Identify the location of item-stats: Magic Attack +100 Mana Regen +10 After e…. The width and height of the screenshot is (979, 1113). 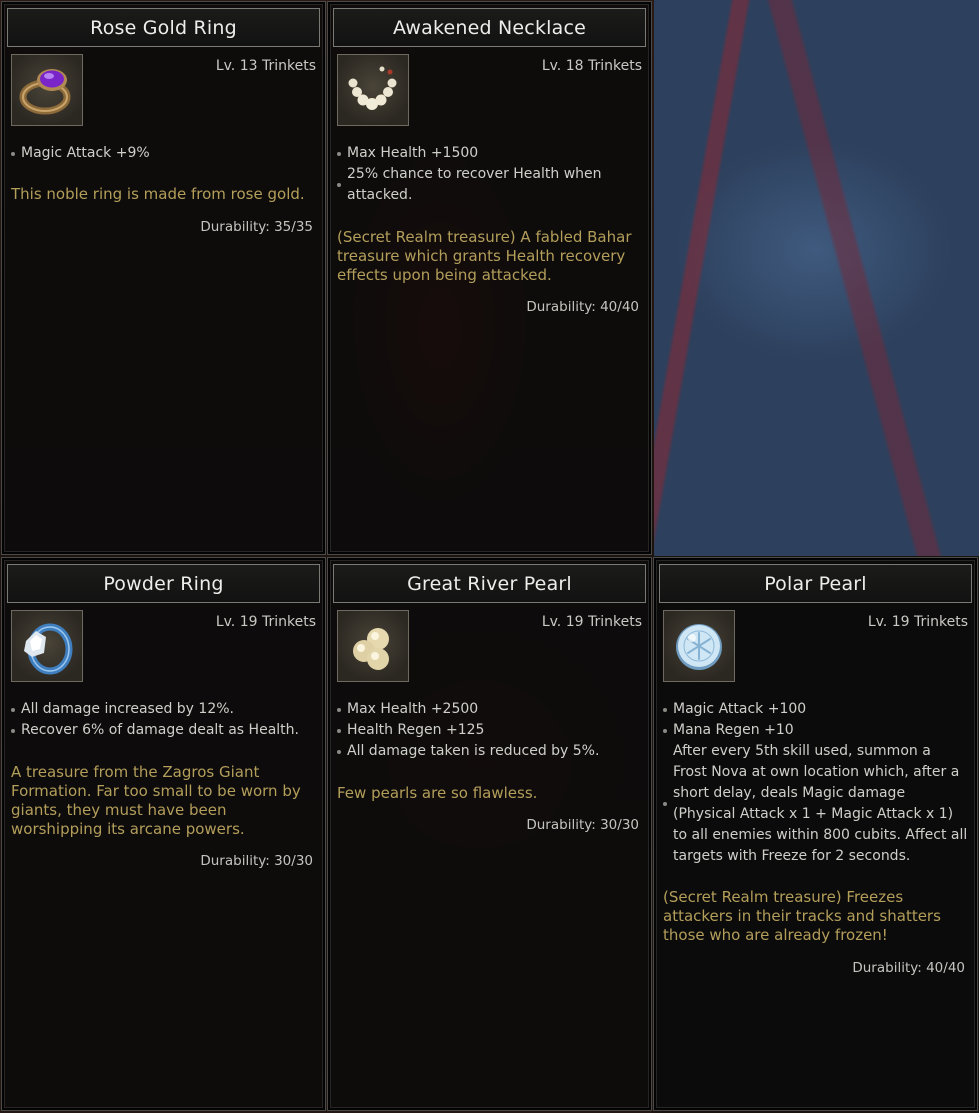
(815, 783).